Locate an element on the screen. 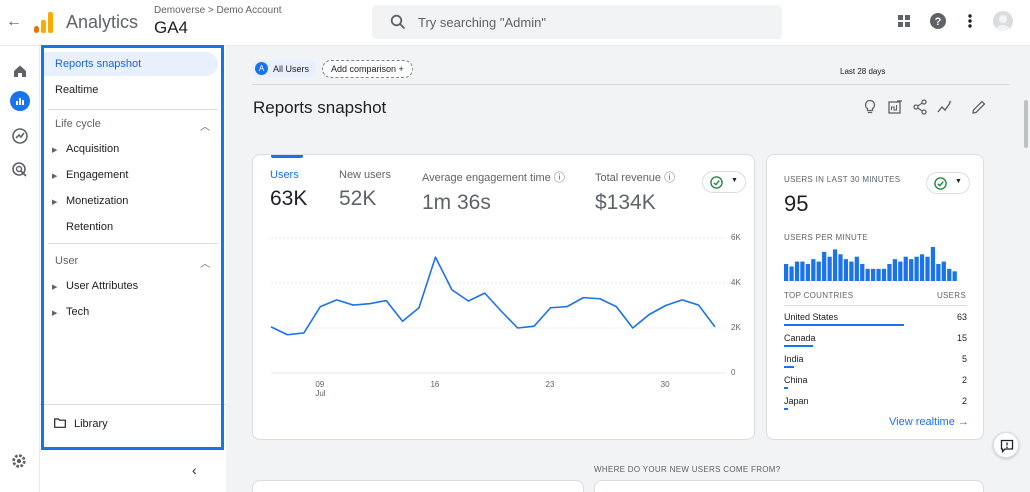 The image size is (1030, 492). search-input: Try searching "Admin" is located at coordinates (482, 22).